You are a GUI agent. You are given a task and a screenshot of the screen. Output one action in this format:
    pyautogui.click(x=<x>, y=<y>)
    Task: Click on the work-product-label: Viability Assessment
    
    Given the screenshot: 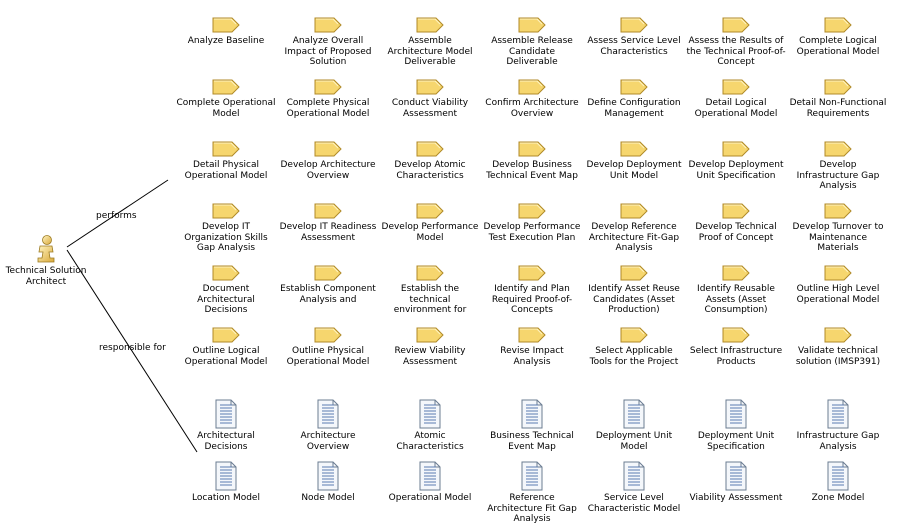 What is the action you would take?
    pyautogui.click(x=736, y=498)
    